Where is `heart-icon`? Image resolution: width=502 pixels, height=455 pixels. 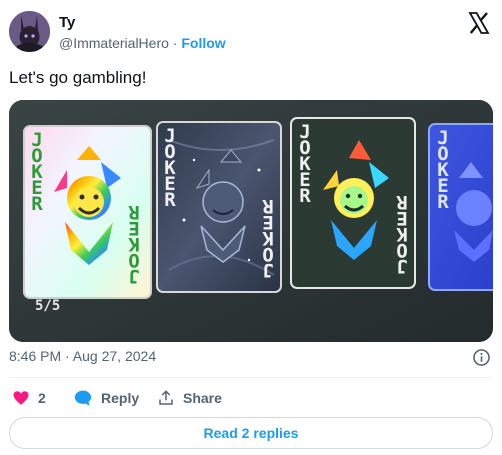 heart-icon is located at coordinates (21, 398).